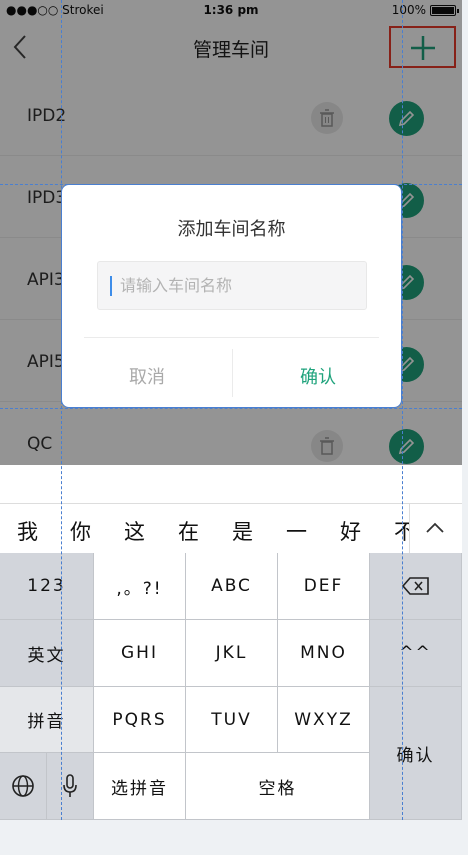 The height and width of the screenshot is (855, 468). What do you see at coordinates (188, 531) in the screenshot?
I see `candidate-word: 在` at bounding box center [188, 531].